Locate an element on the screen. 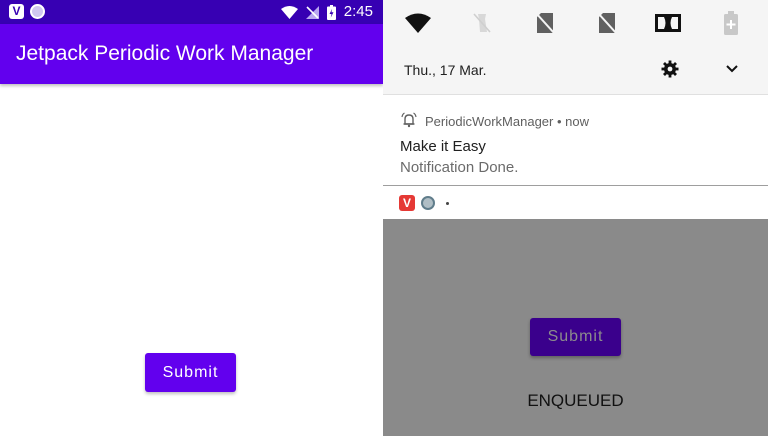 This screenshot has height=442, width=768. no-signal-icon is located at coordinates (312, 12).